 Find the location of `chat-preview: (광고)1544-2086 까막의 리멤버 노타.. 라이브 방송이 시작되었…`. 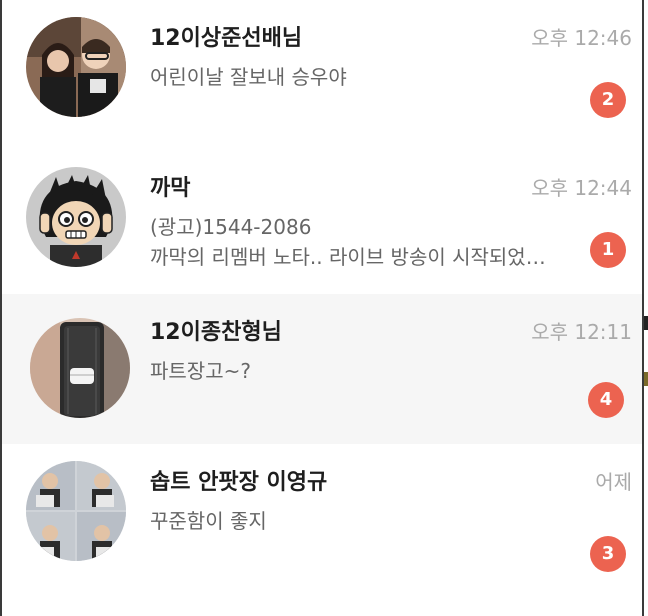

chat-preview: (광고)1544-2086 까막의 리멤버 노타.. 라이브 방송이 시작되었… is located at coordinates (360, 242).